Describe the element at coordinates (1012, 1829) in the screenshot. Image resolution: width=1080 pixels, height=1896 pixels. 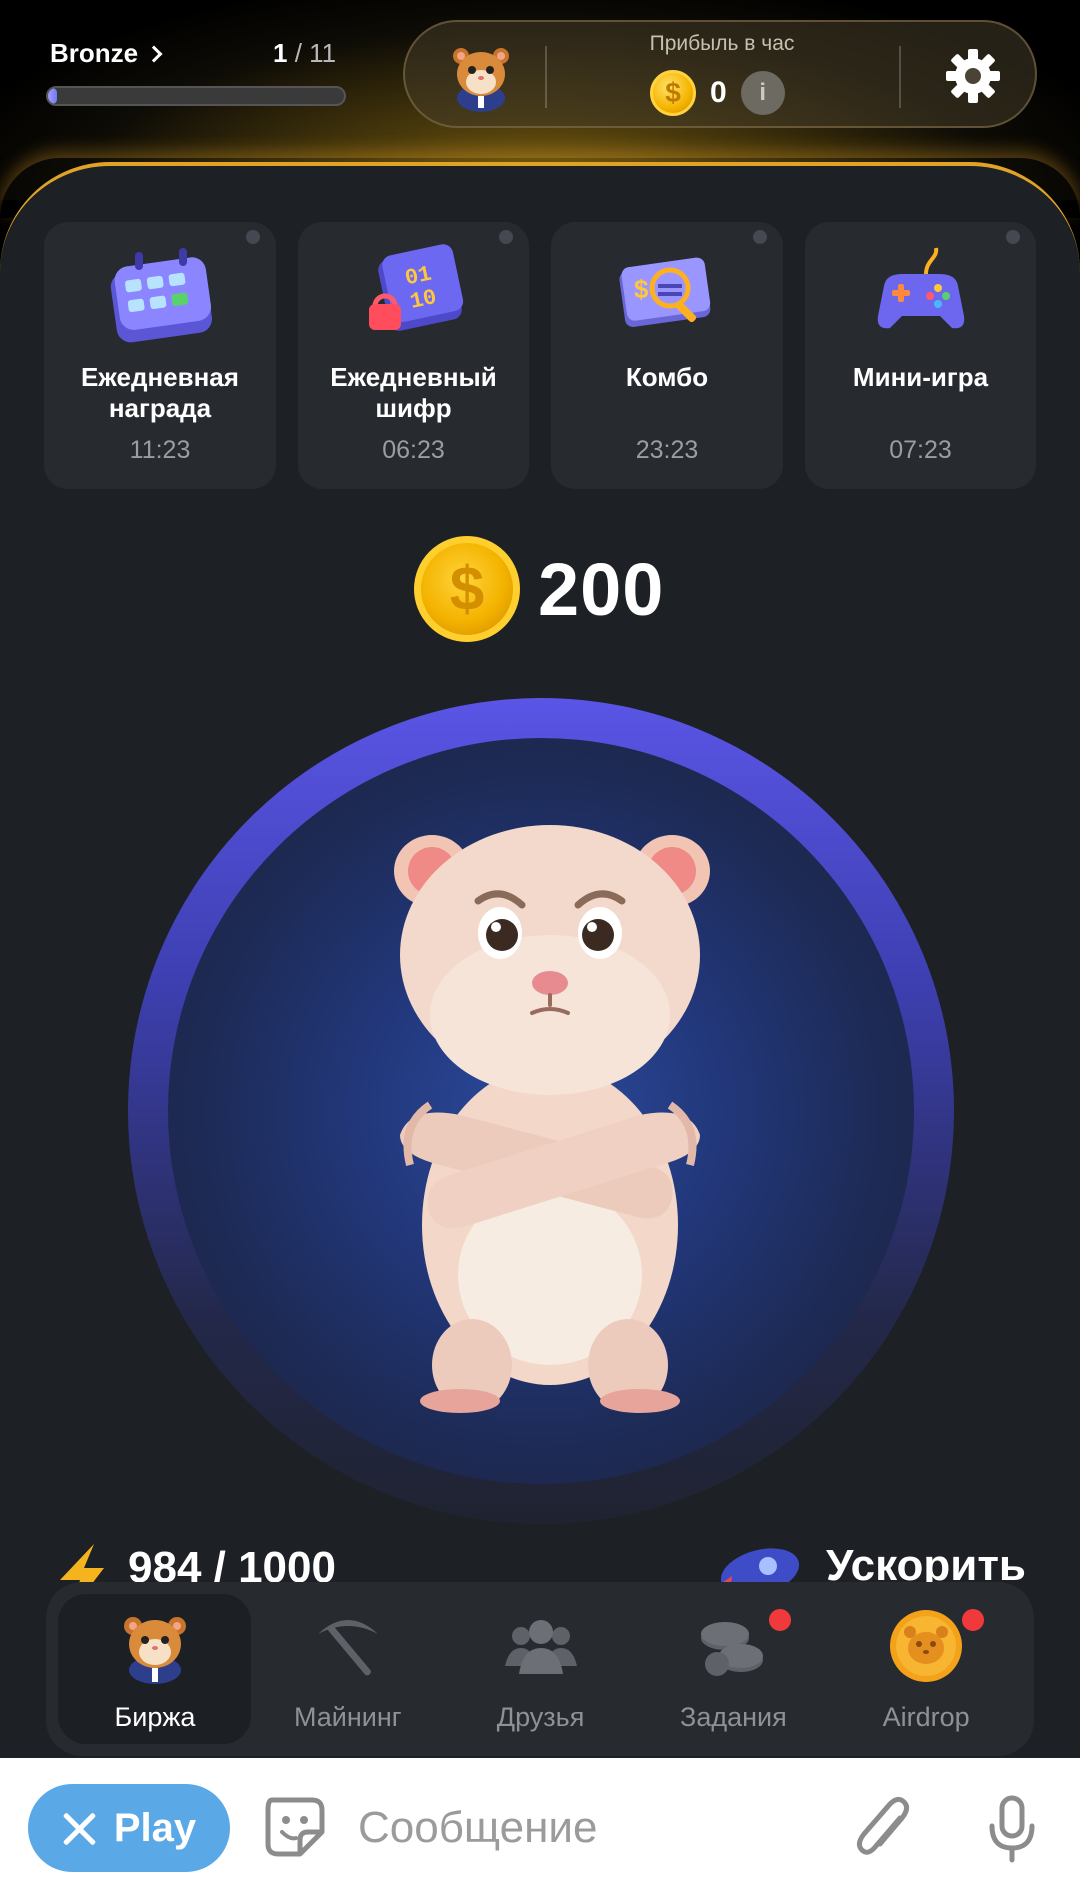
I see `microphone-icon` at that location.